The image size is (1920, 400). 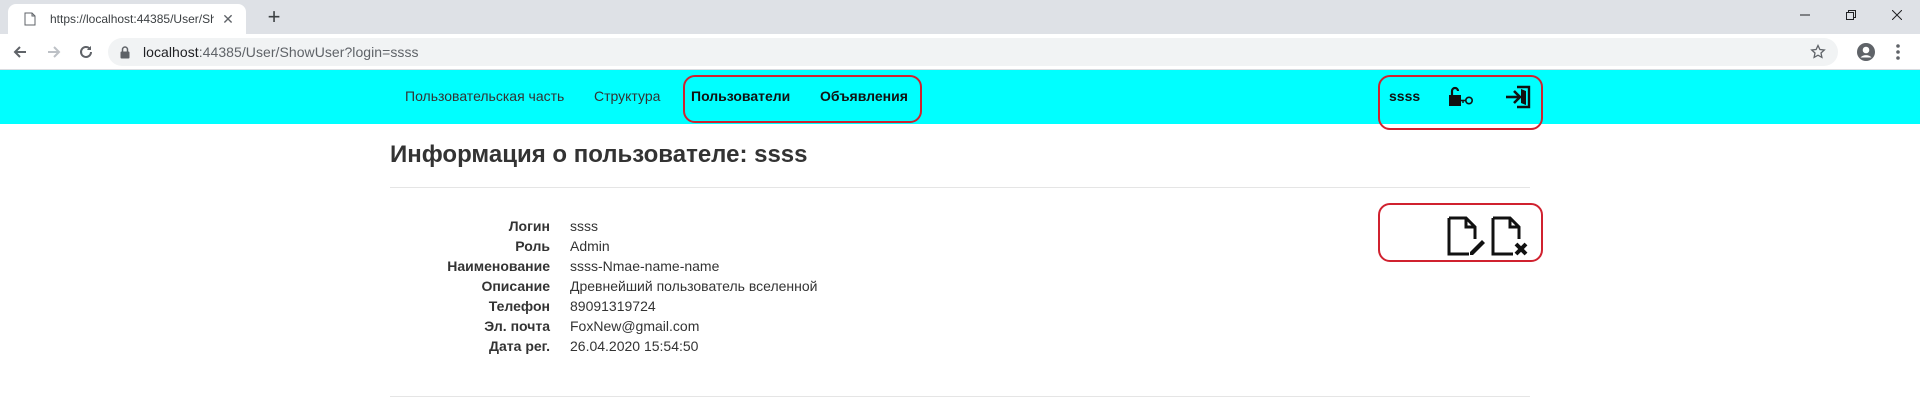 I want to click on browser-tab: https://localhost:44385/User/Sho ✕, so click(x=127, y=19).